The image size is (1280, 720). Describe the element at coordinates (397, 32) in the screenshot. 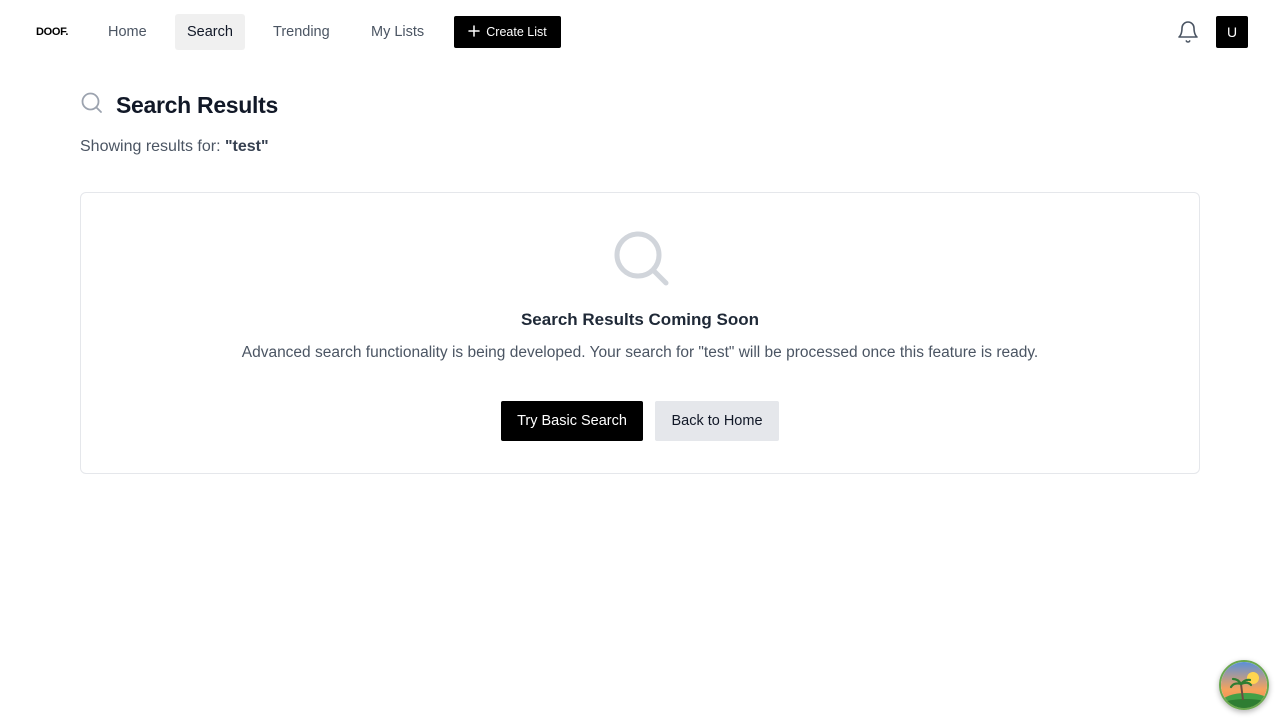

I see `nav-item-my-lists: My Lists` at that location.